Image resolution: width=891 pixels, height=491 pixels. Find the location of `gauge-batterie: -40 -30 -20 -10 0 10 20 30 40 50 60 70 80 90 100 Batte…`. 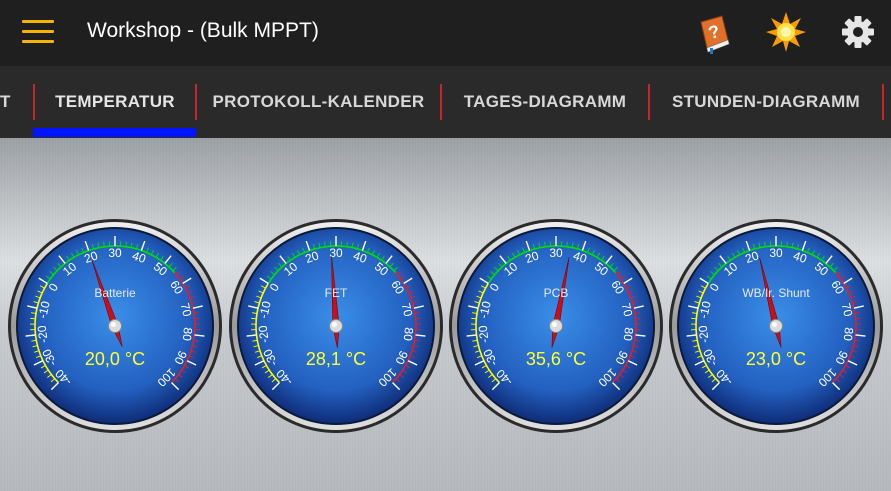

gauge-batterie: -40 -30 -20 -10 0 10 20 30 40 50 60 70 80 90 100 Batte… is located at coordinates (115, 326).